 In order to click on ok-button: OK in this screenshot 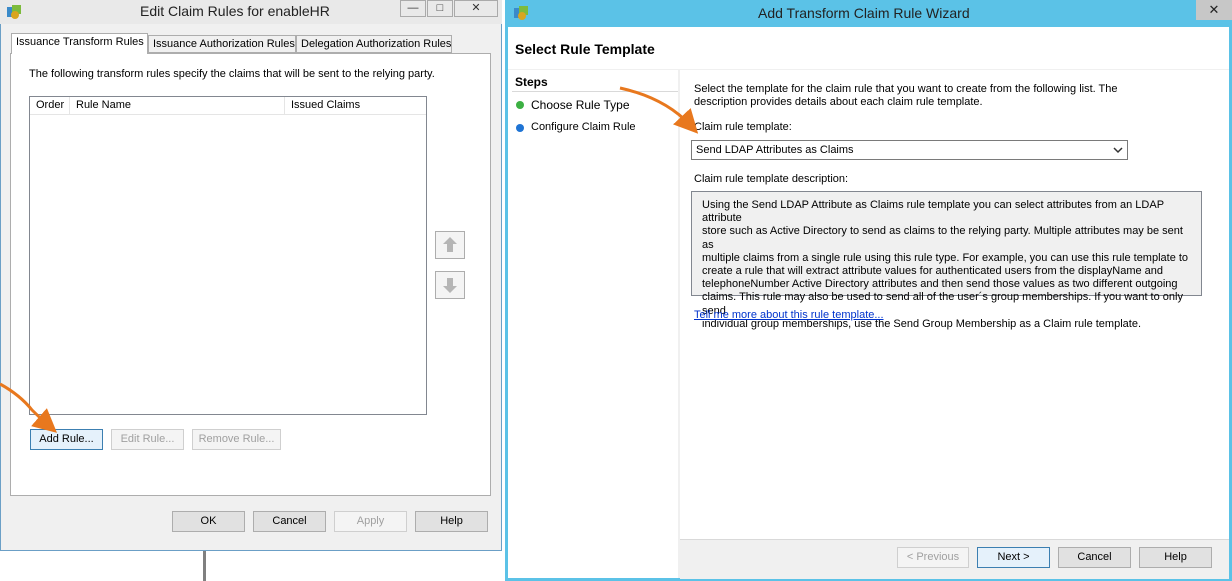, I will do `click(208, 521)`.